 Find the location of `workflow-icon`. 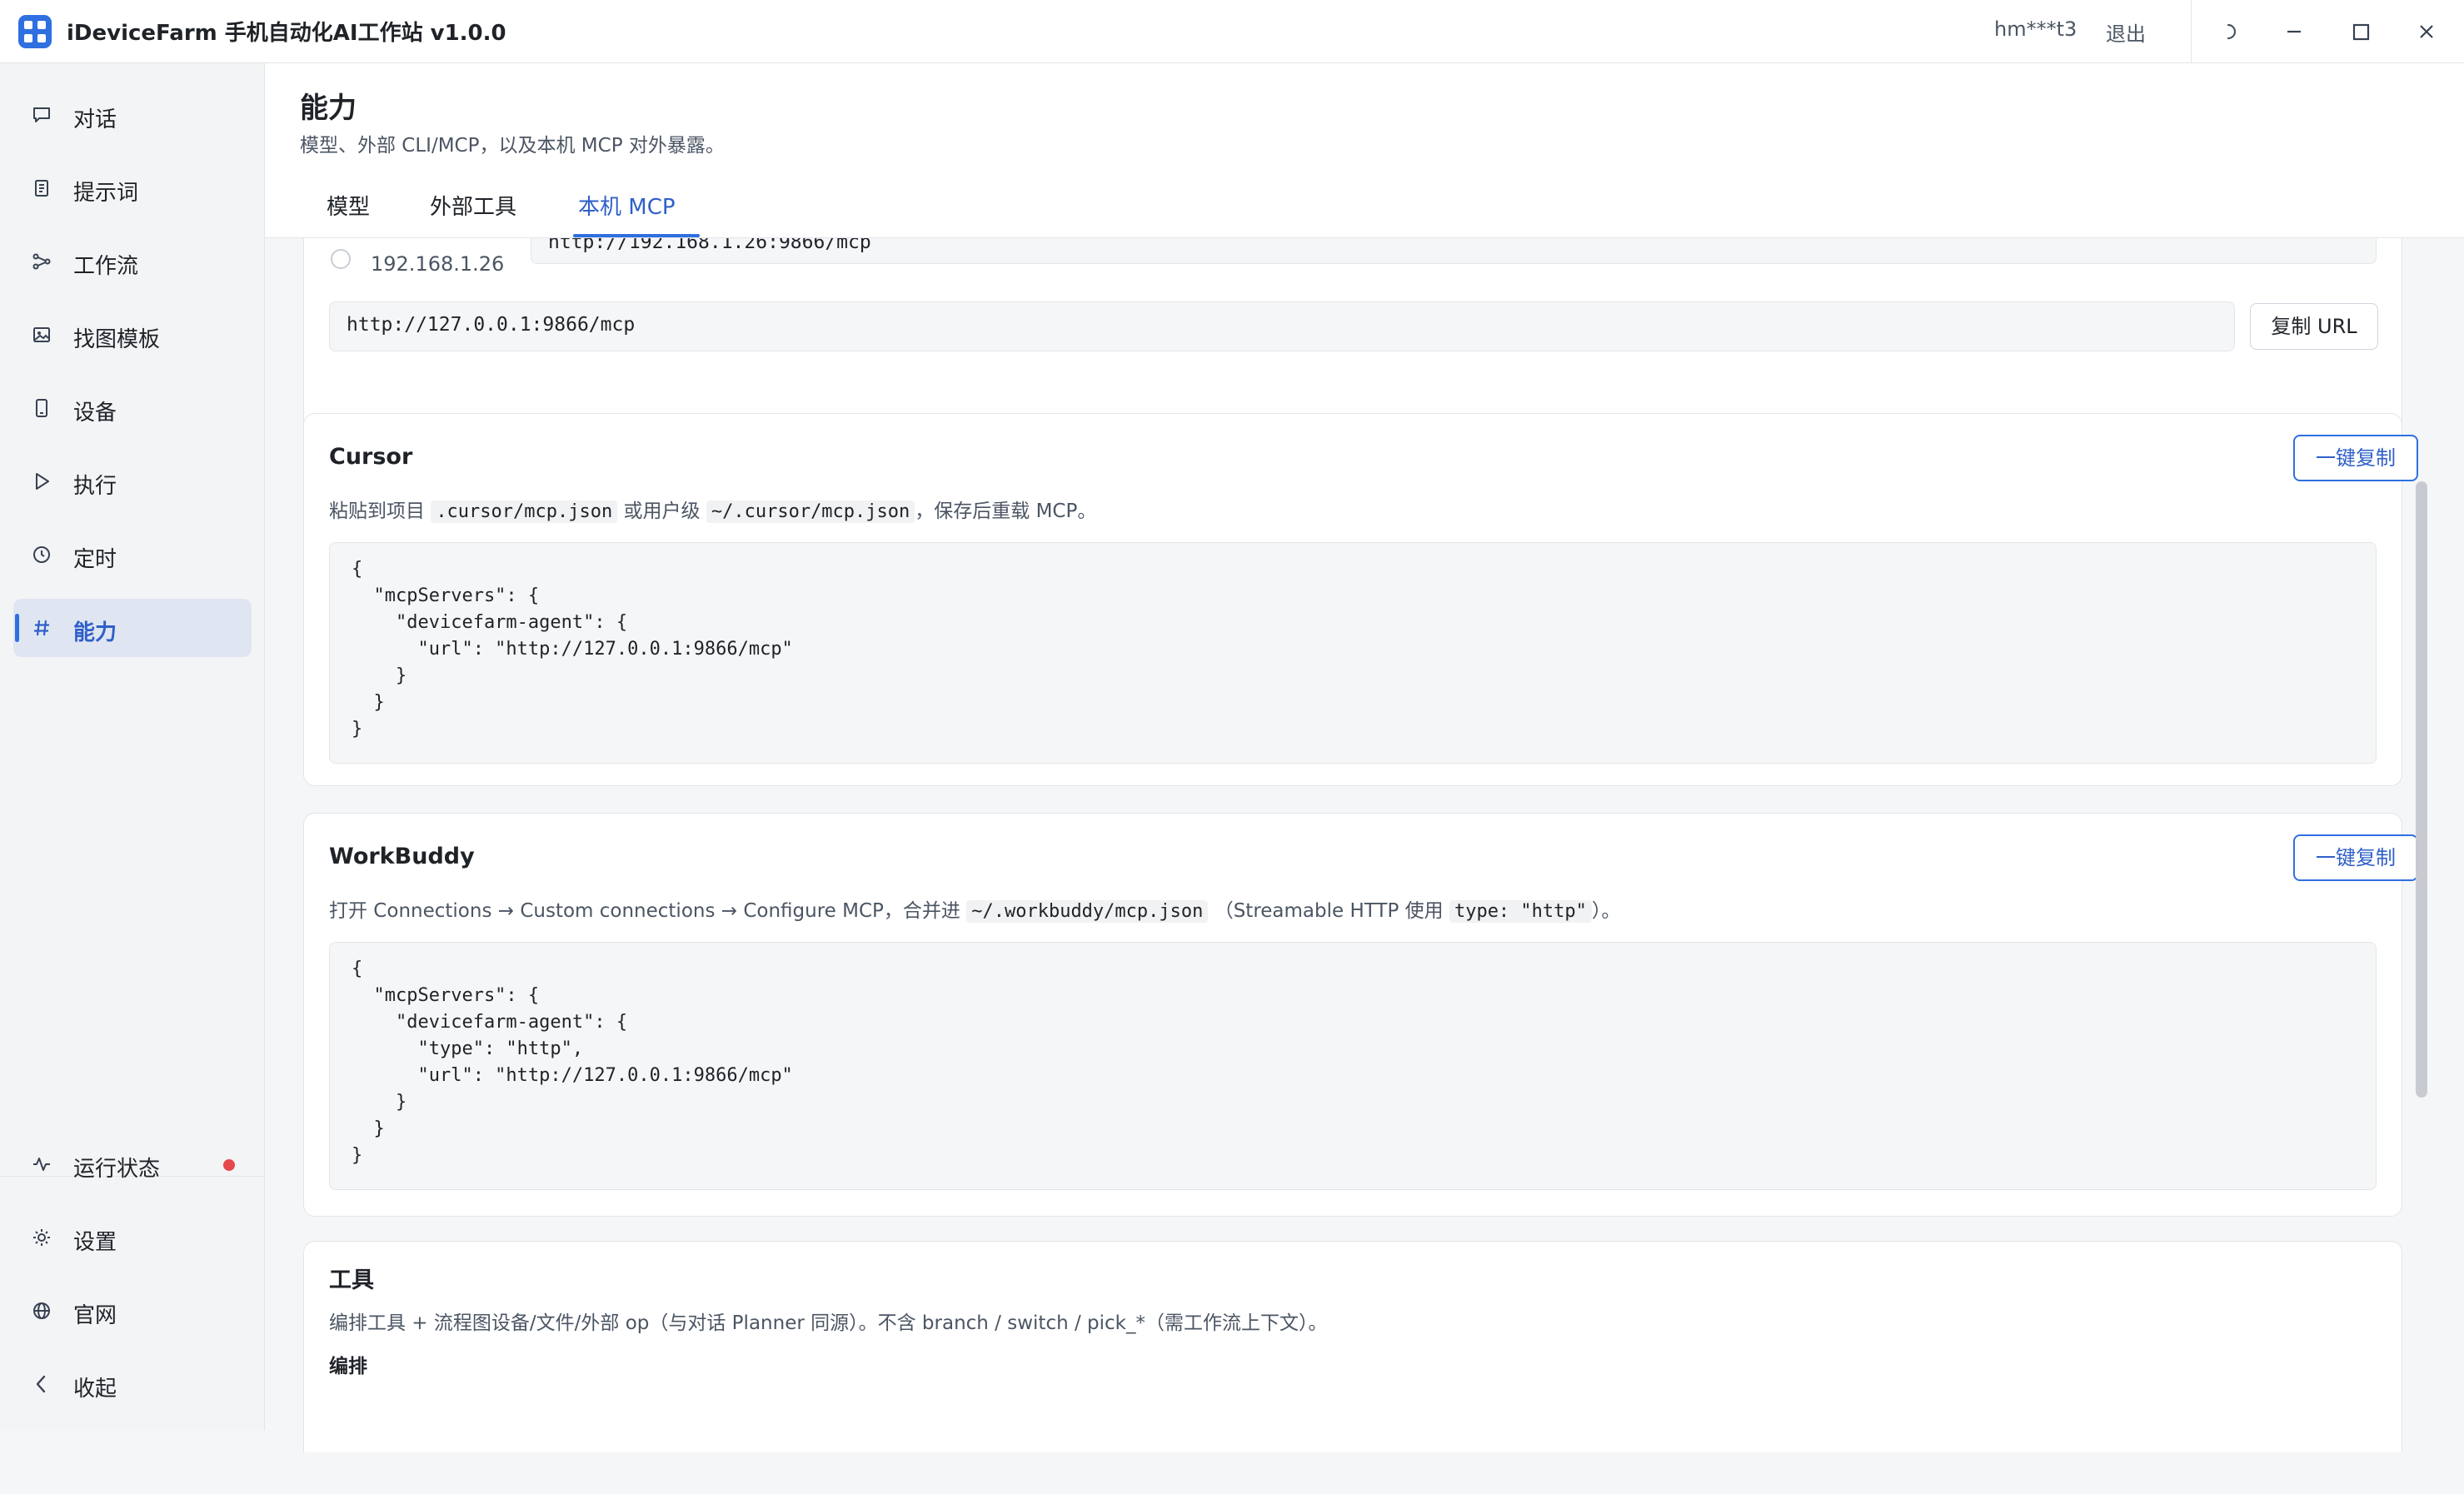

workflow-icon is located at coordinates (42, 261).